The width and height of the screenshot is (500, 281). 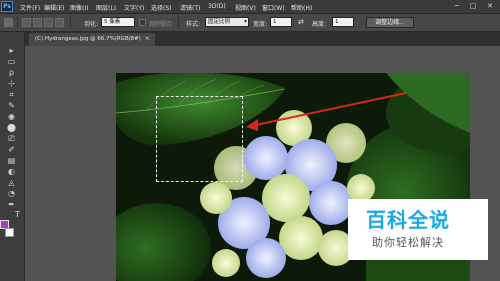 What do you see at coordinates (217, 6) in the screenshot?
I see `menu-3d: 3D(D)` at bounding box center [217, 6].